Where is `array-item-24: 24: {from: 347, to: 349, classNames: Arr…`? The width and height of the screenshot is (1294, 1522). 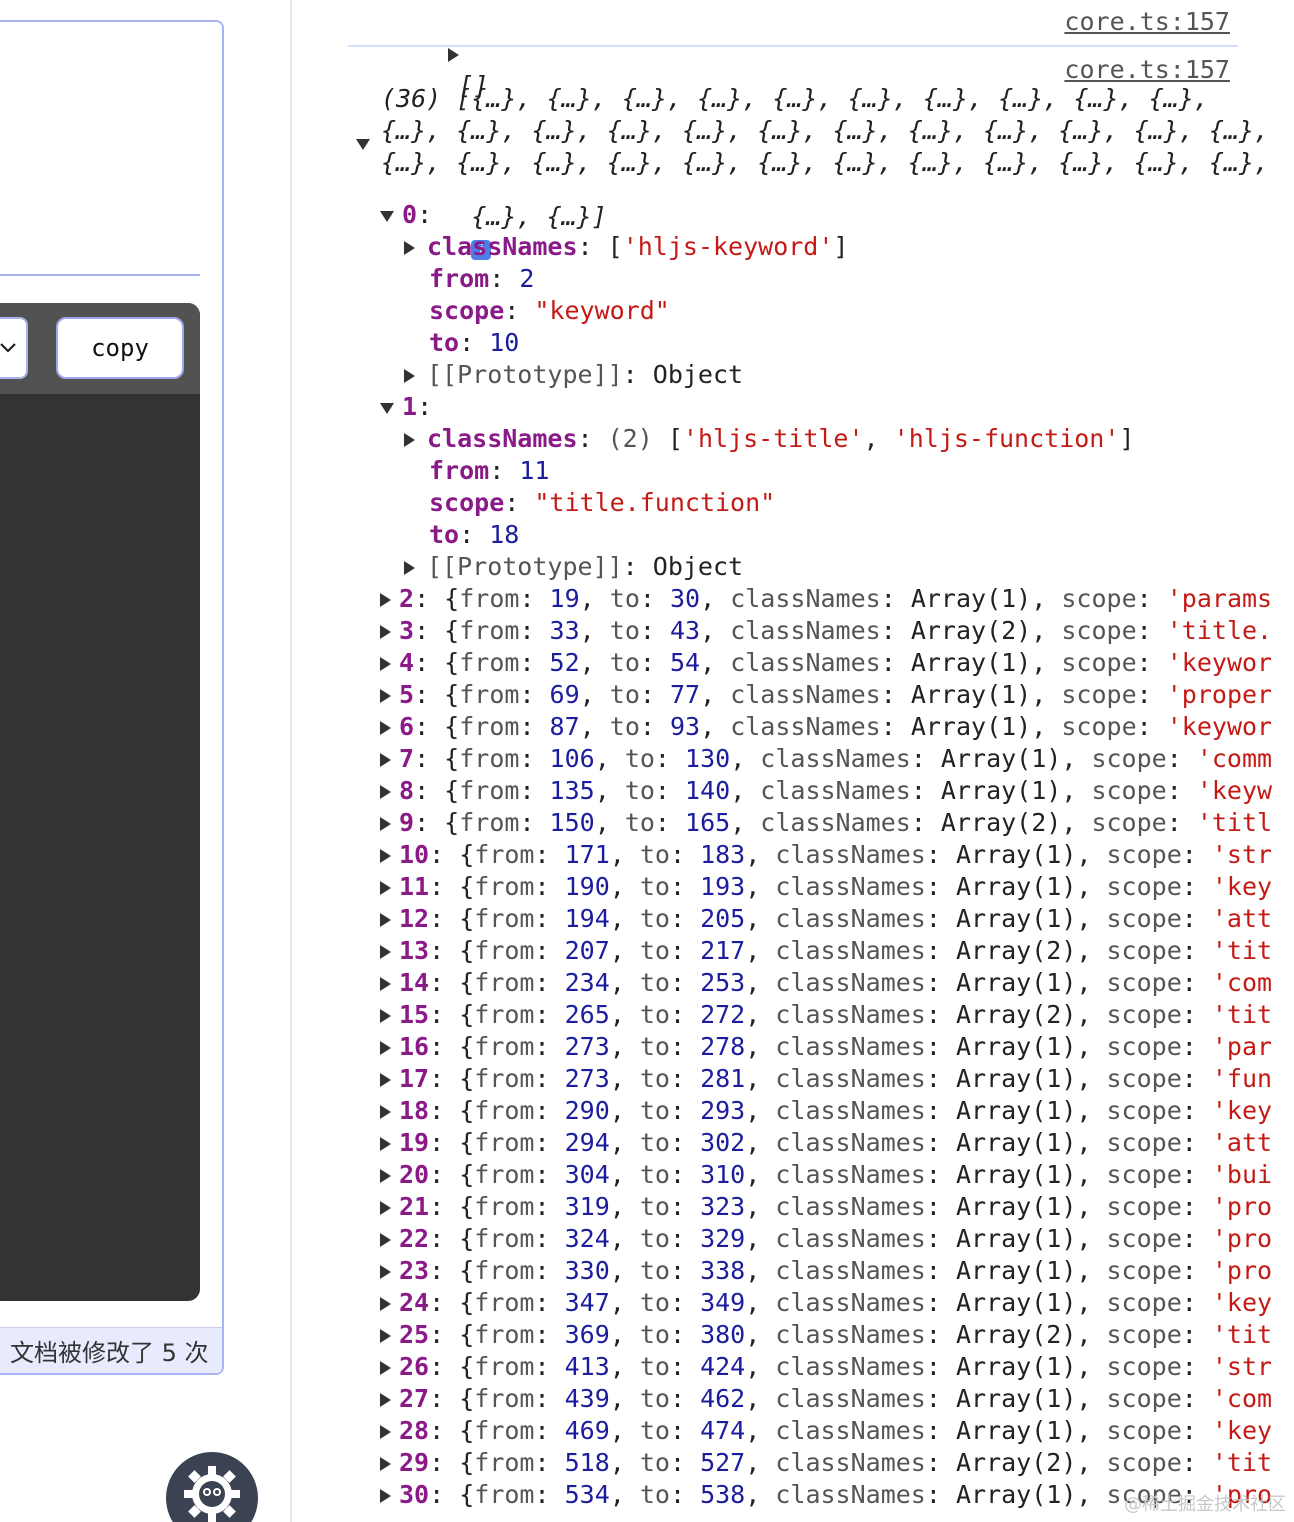 array-item-24: 24: {from: 347, to: 349, classNames: Arr… is located at coordinates (837, 1303).